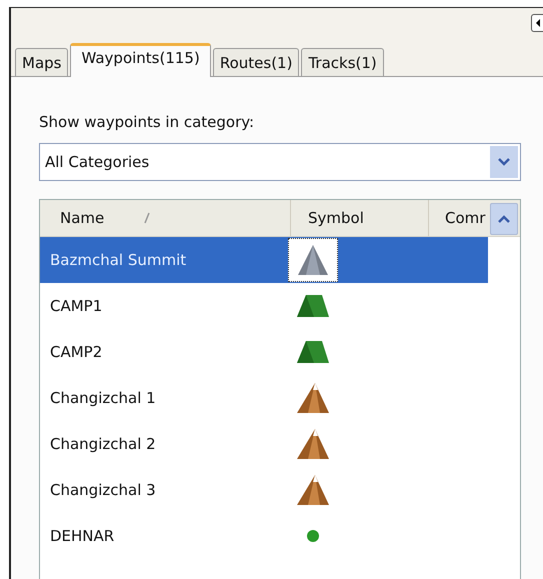 This screenshot has height=579, width=543. Describe the element at coordinates (474, 218) in the screenshot. I see `column-header: Comr` at that location.